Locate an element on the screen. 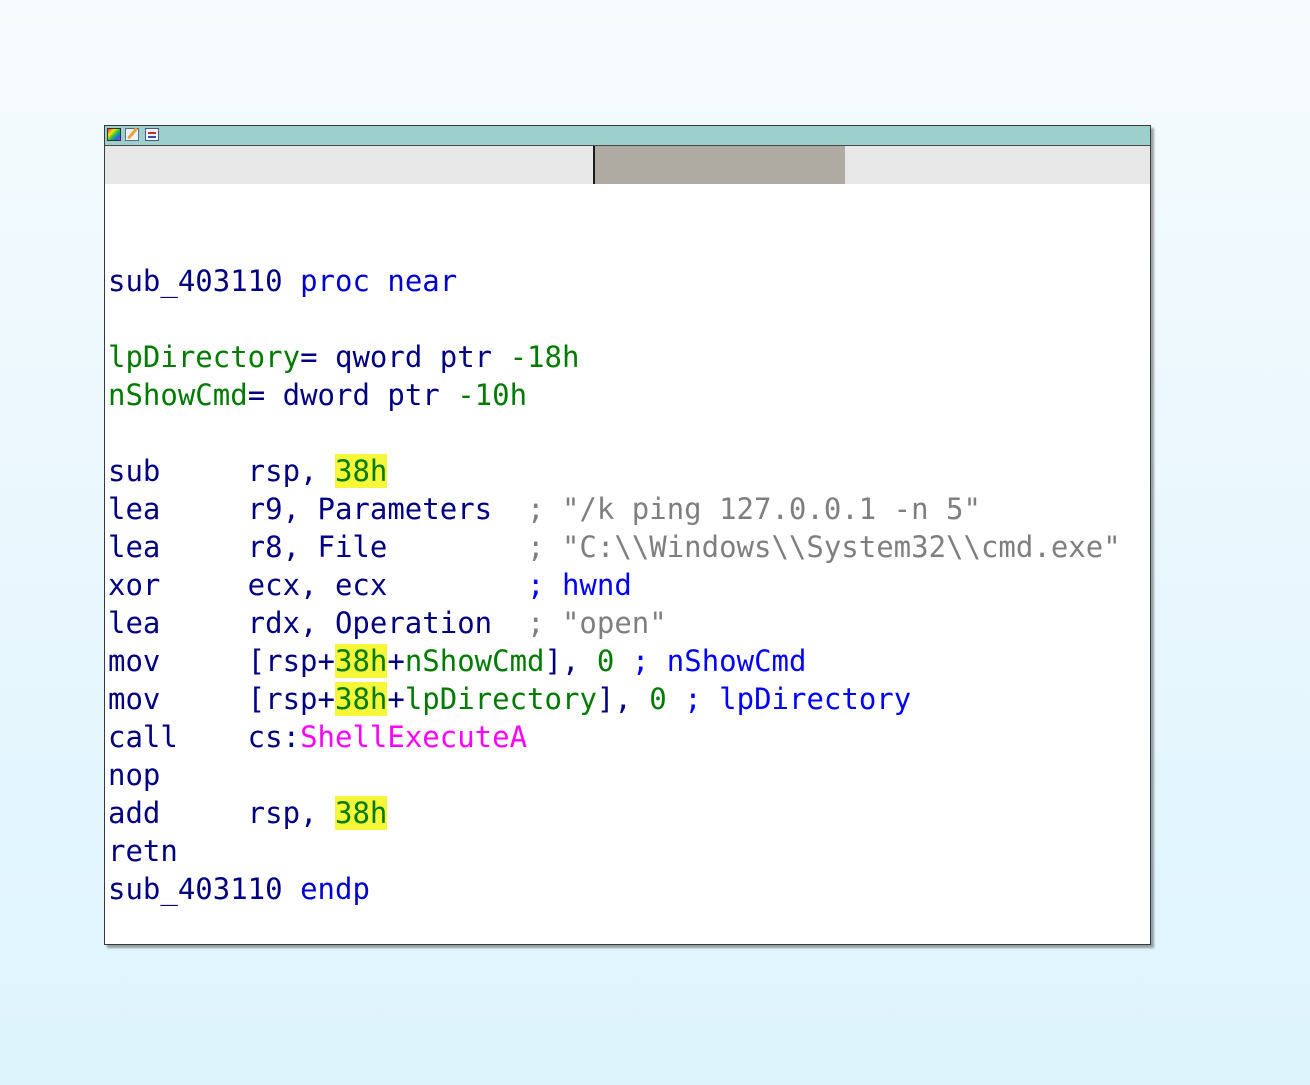 The height and width of the screenshot is (1085, 1310). code-line: nop is located at coordinates (134, 775).